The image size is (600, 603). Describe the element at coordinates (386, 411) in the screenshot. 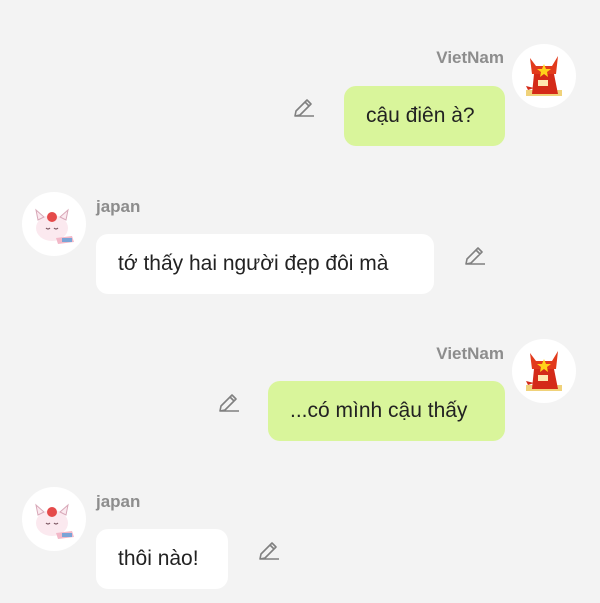

I see `message-bubble: ...có mình cậu thấy` at that location.